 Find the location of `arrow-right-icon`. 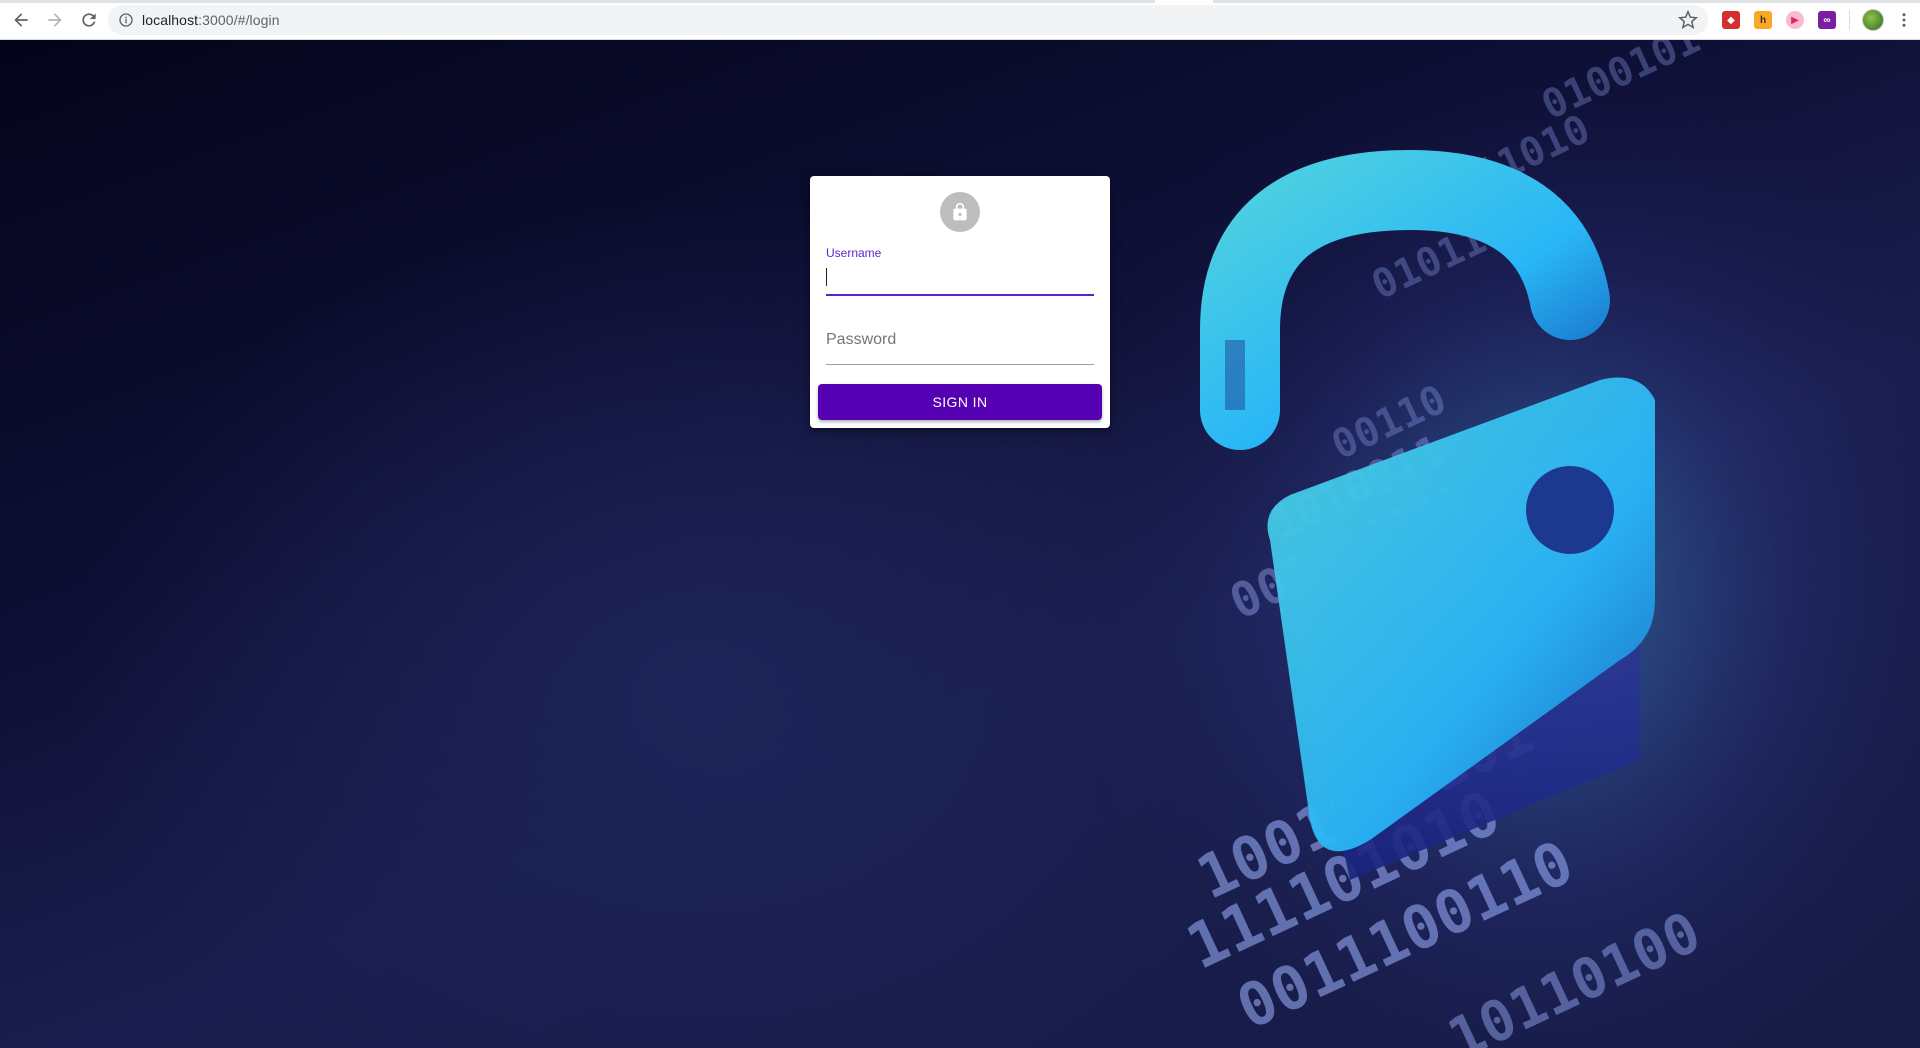

arrow-right-icon is located at coordinates (55, 19).